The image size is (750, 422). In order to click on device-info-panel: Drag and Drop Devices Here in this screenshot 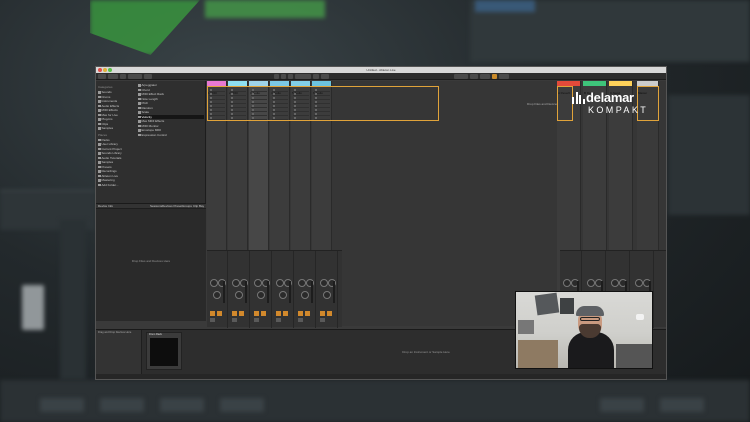, I will do `click(119, 354)`.